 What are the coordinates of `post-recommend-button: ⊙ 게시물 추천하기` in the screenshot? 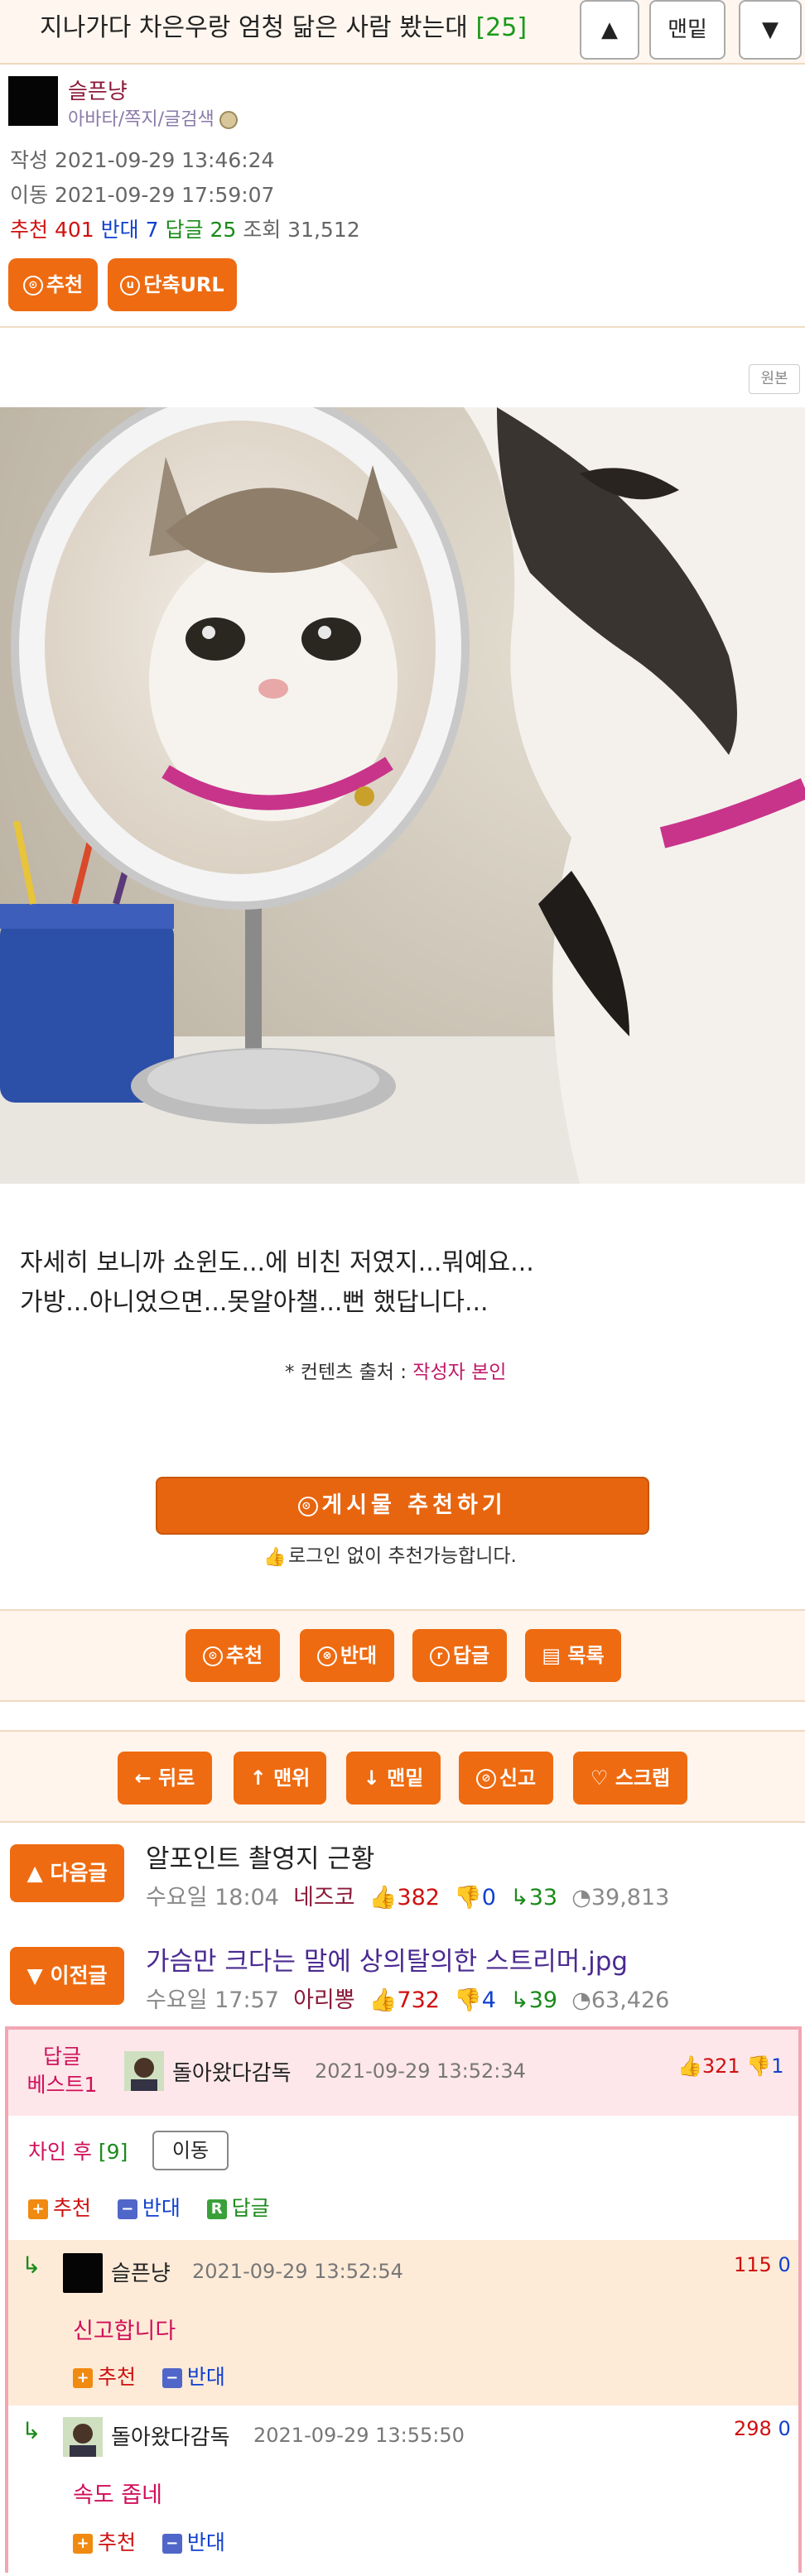 It's located at (403, 1506).